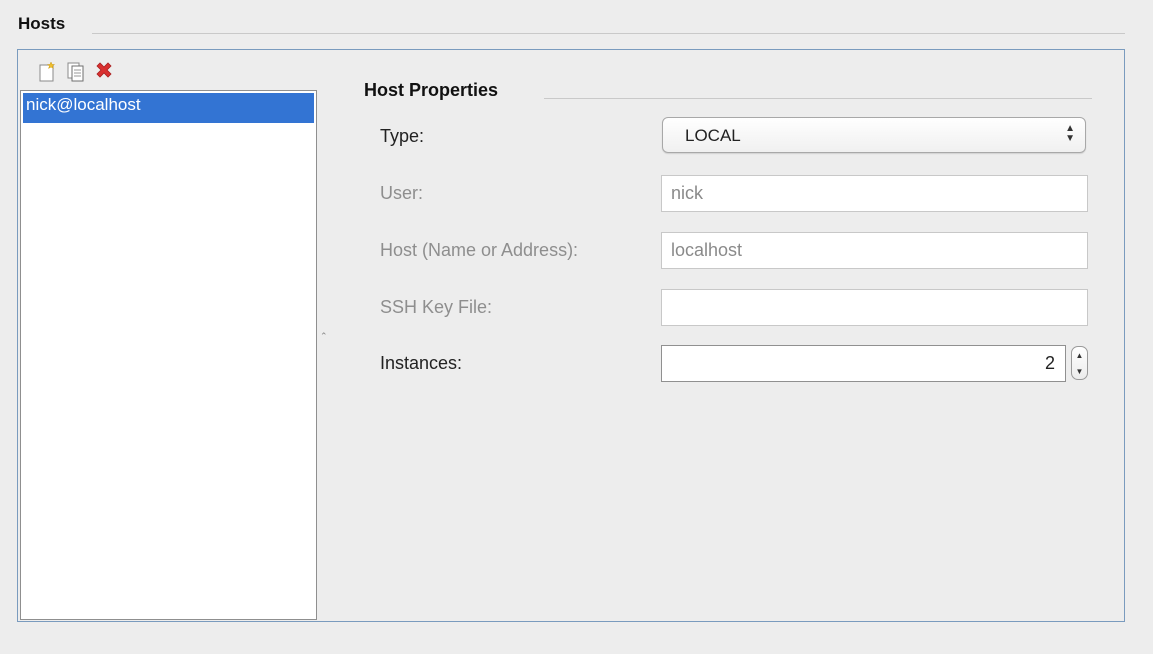  What do you see at coordinates (42, 23) in the screenshot?
I see `hosts-section-title: Hosts` at bounding box center [42, 23].